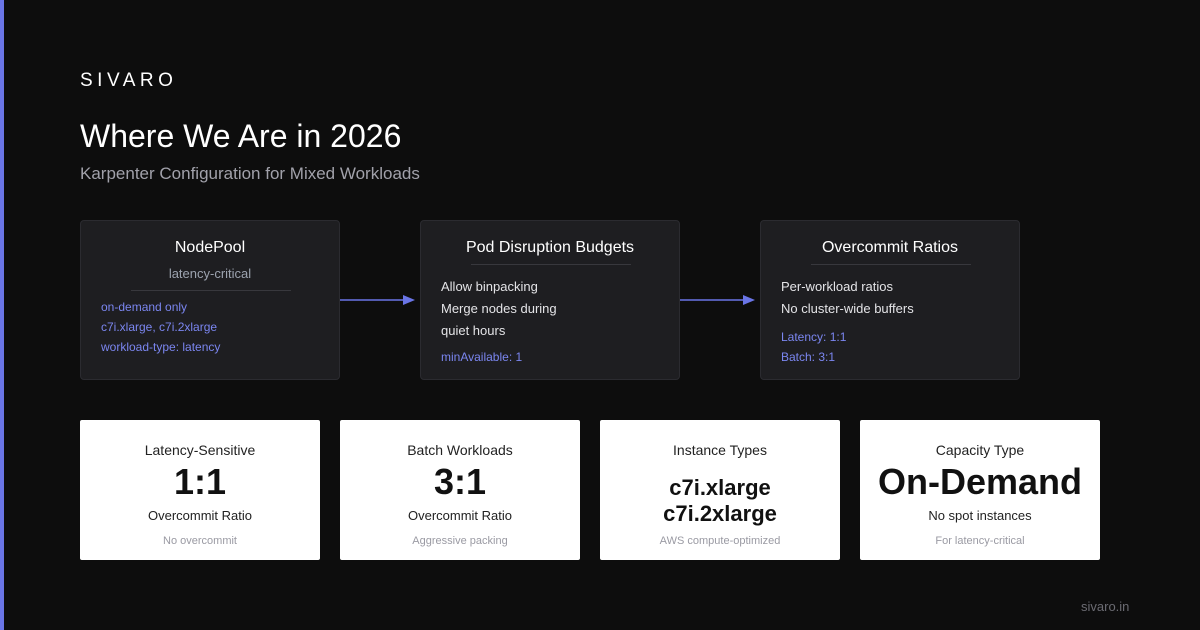  Describe the element at coordinates (159, 327) in the screenshot. I see `card-detail: c7i.xlarge, c7i.2xlarge` at that location.